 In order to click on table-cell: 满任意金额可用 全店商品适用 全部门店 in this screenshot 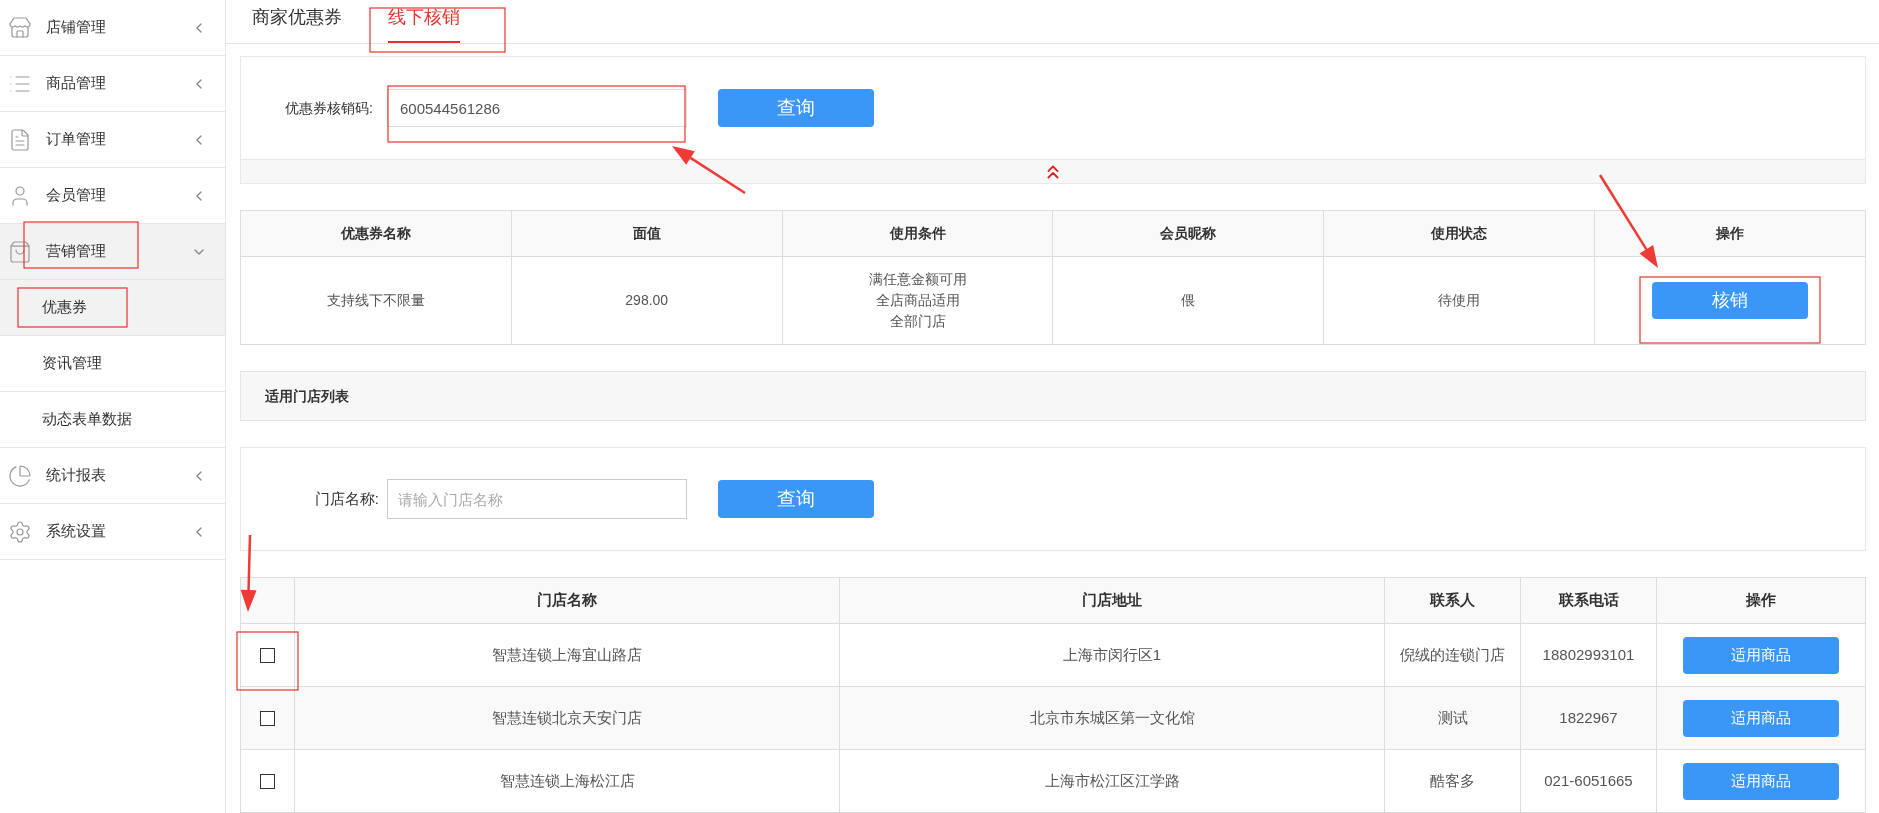, I will do `click(917, 300)`.